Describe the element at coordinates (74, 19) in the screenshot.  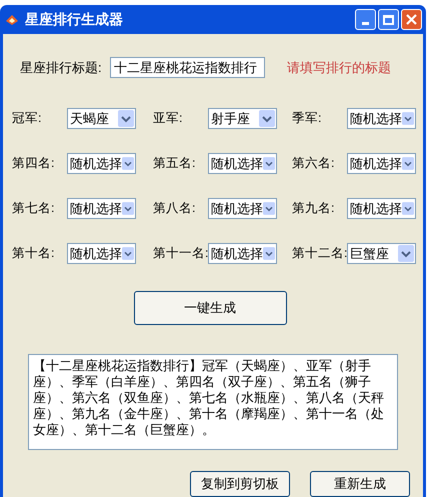
I see `window-title: 星座排行生成器` at that location.